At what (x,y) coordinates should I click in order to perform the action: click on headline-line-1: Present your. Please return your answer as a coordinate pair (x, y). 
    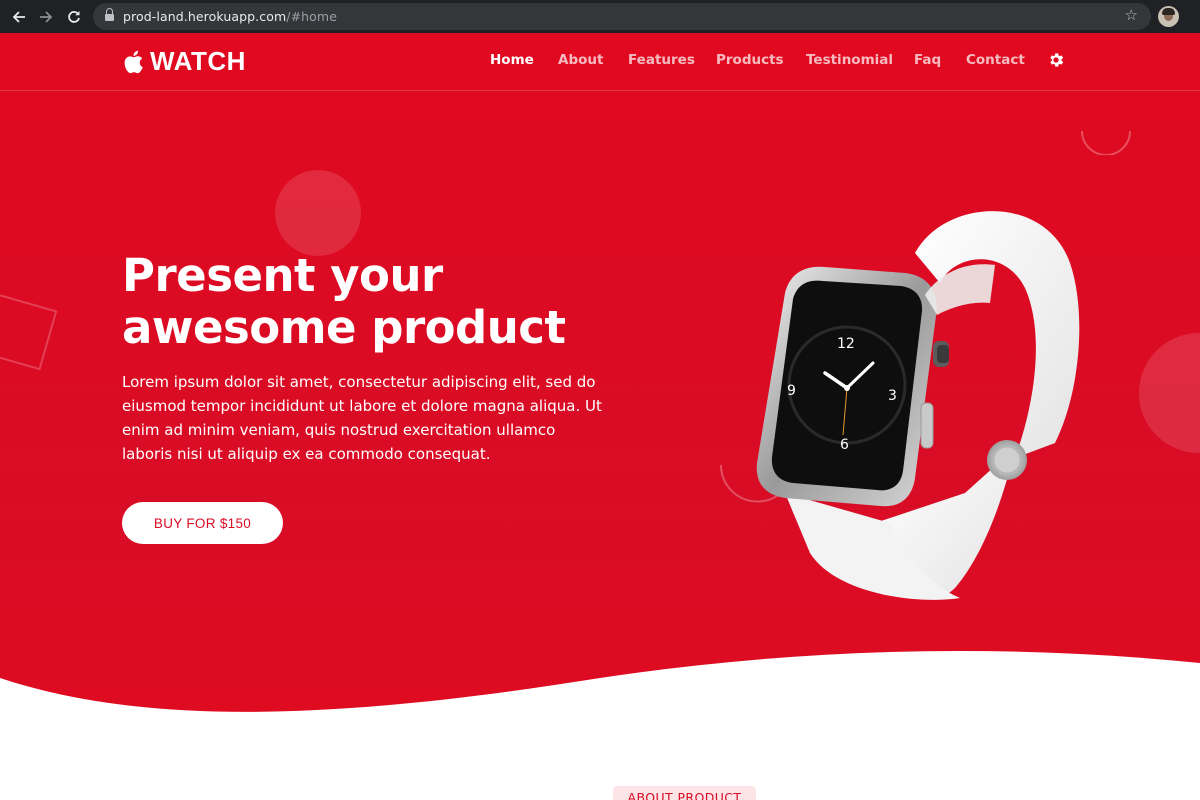
    Looking at the image, I should click on (282, 275).